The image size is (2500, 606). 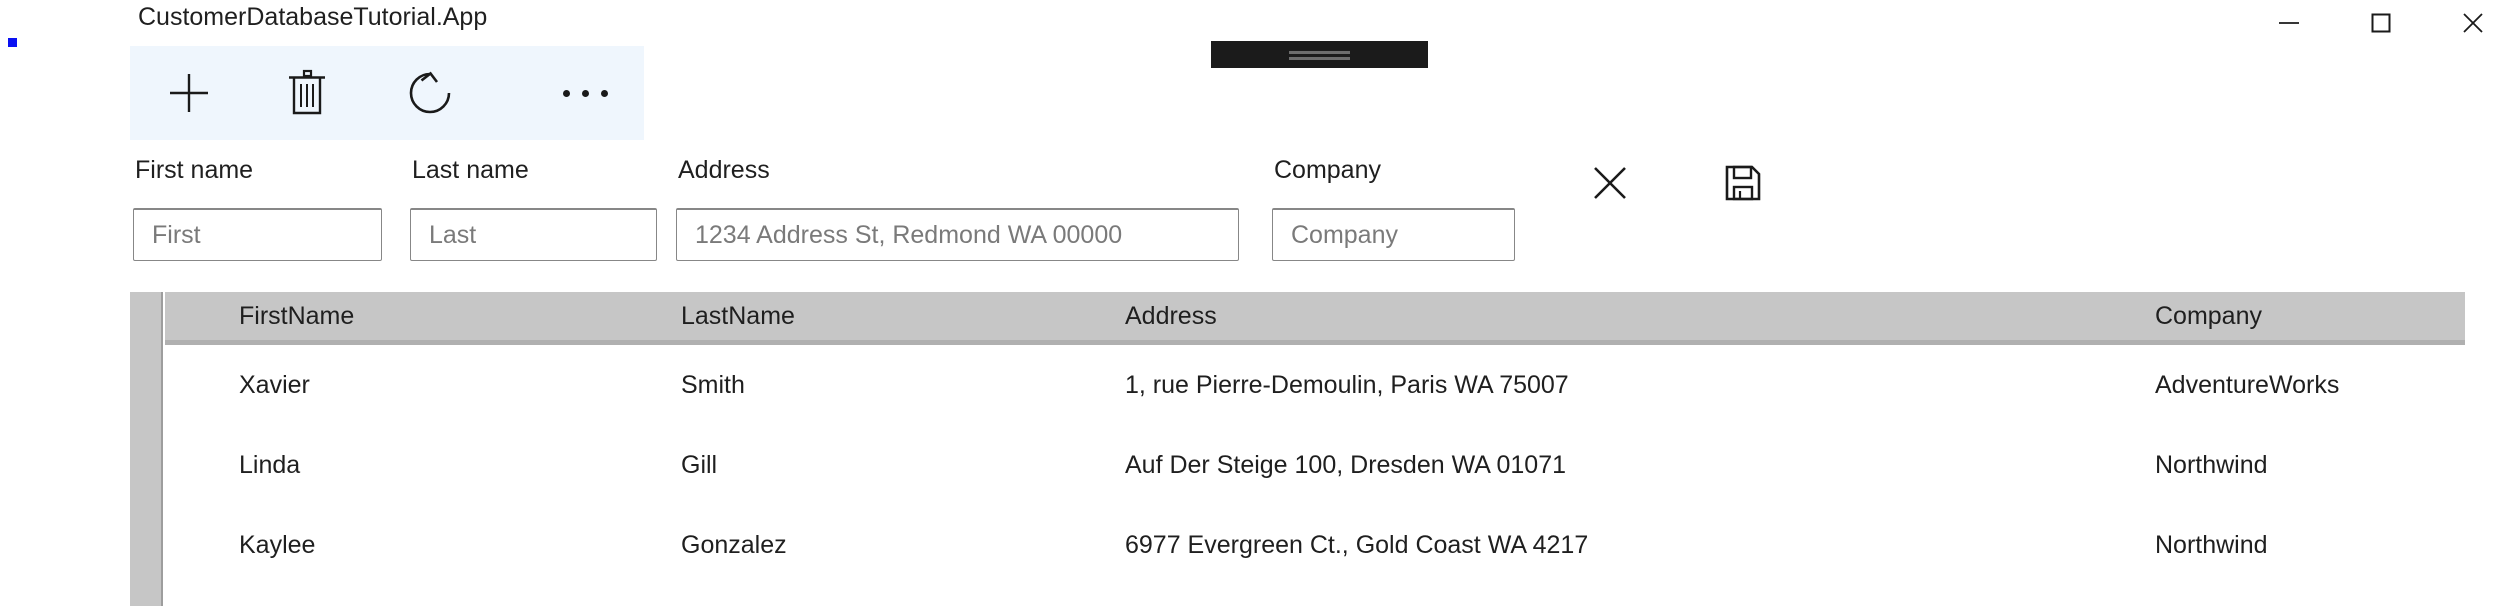 I want to click on refresh-icon, so click(x=430, y=92).